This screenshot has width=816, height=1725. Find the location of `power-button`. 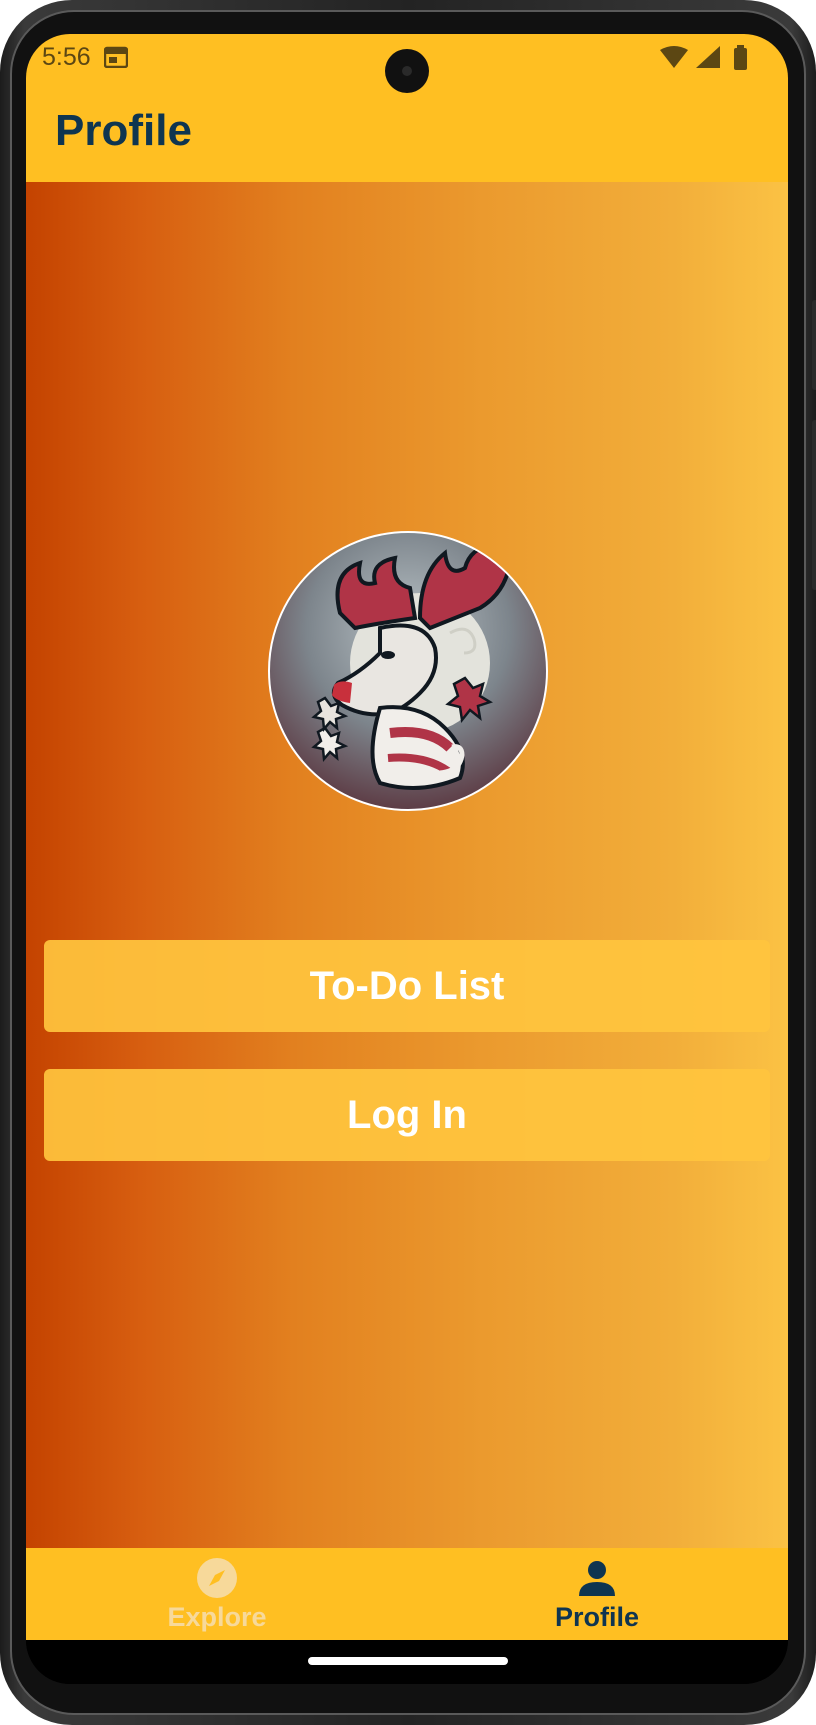

power-button is located at coordinates (814, 345).